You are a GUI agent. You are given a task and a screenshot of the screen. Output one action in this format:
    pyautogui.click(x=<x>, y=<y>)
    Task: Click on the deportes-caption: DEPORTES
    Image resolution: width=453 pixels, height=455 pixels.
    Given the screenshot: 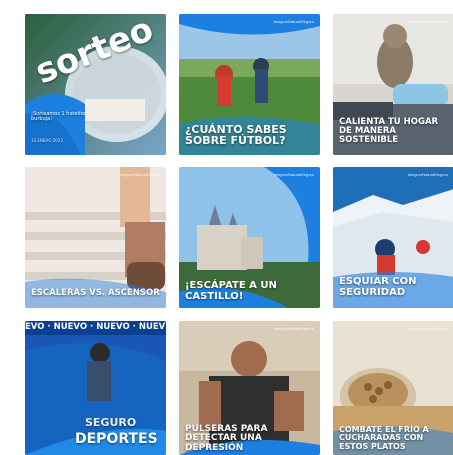 What is the action you would take?
    pyautogui.click(x=116, y=439)
    